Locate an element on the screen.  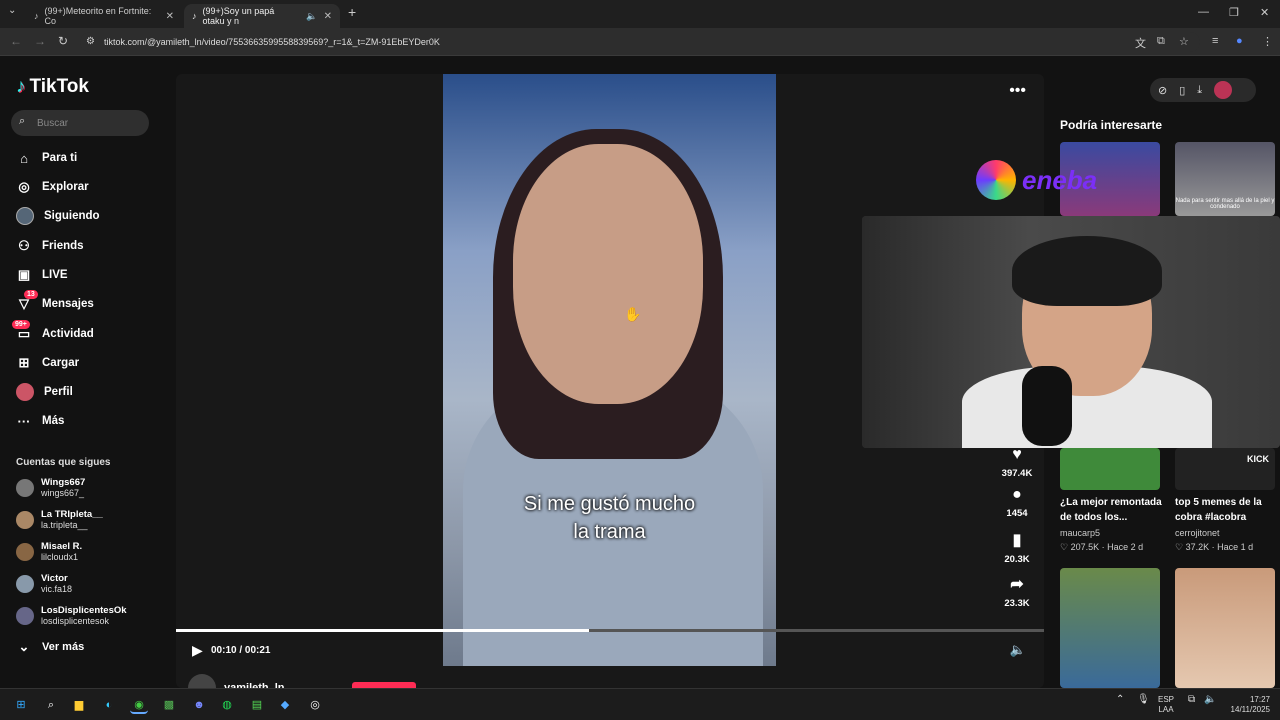
site-info-icon: ⚙ is located at coordinates (90, 41).